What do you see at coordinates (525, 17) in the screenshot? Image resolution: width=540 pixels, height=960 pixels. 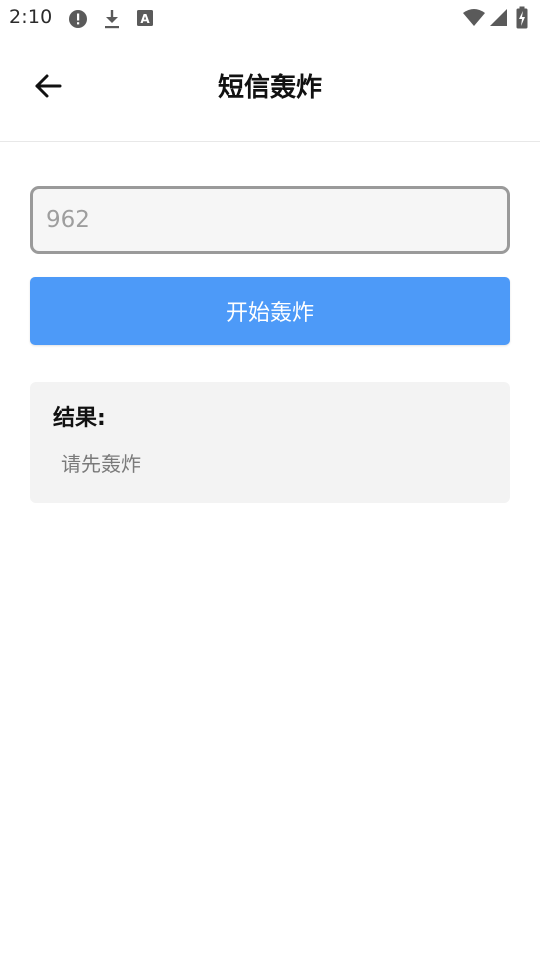 I see `battery-charging-icon` at bounding box center [525, 17].